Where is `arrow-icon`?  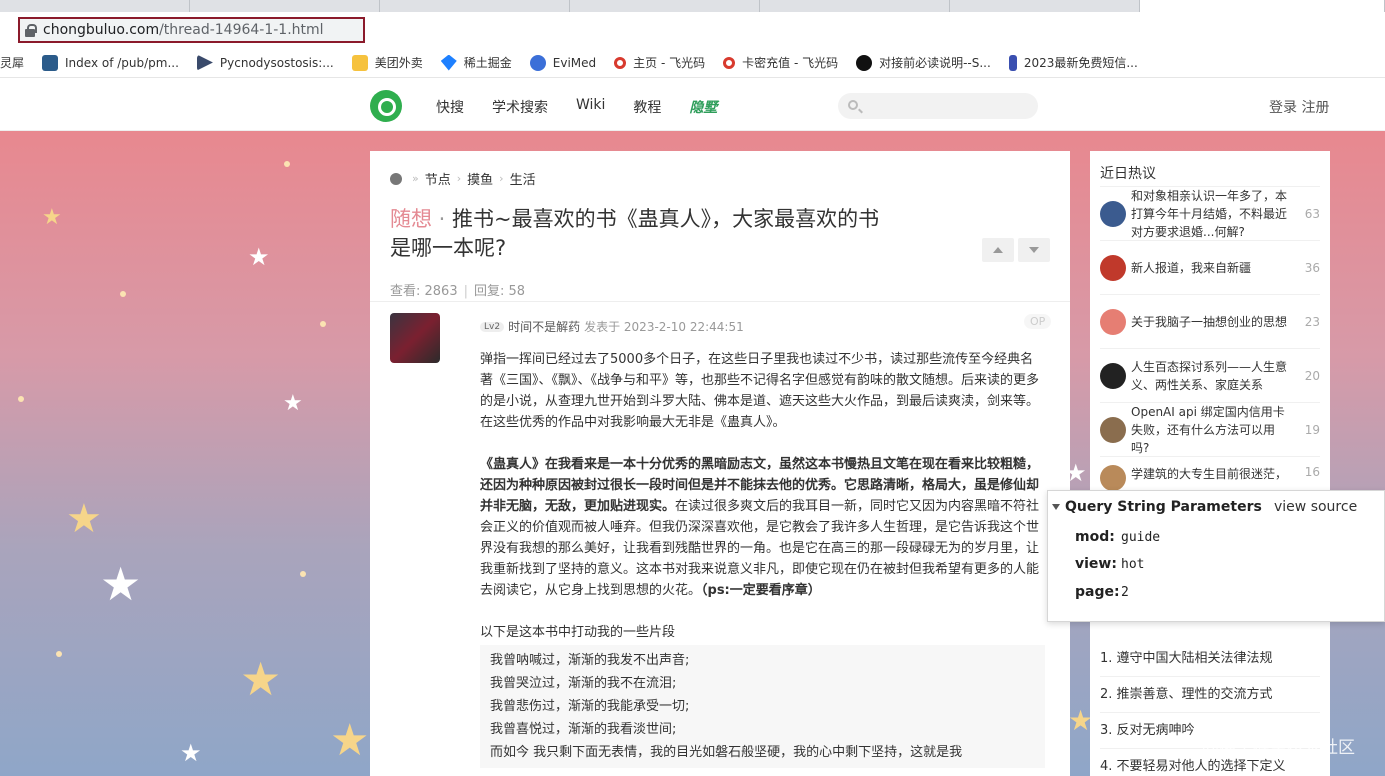
arrow-icon is located at coordinates (204, 62).